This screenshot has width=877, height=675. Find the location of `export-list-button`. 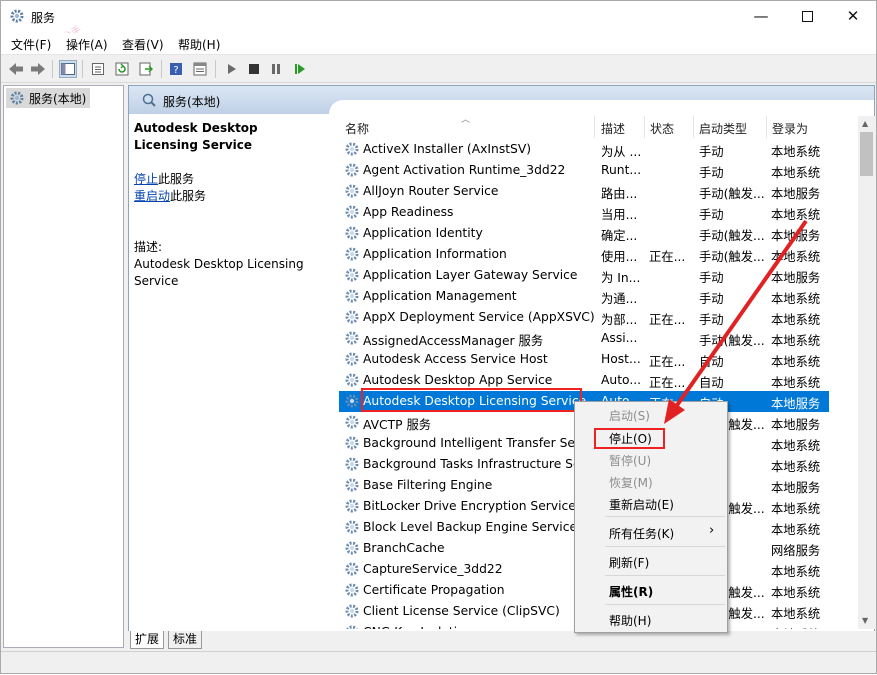

export-list-button is located at coordinates (146, 69).